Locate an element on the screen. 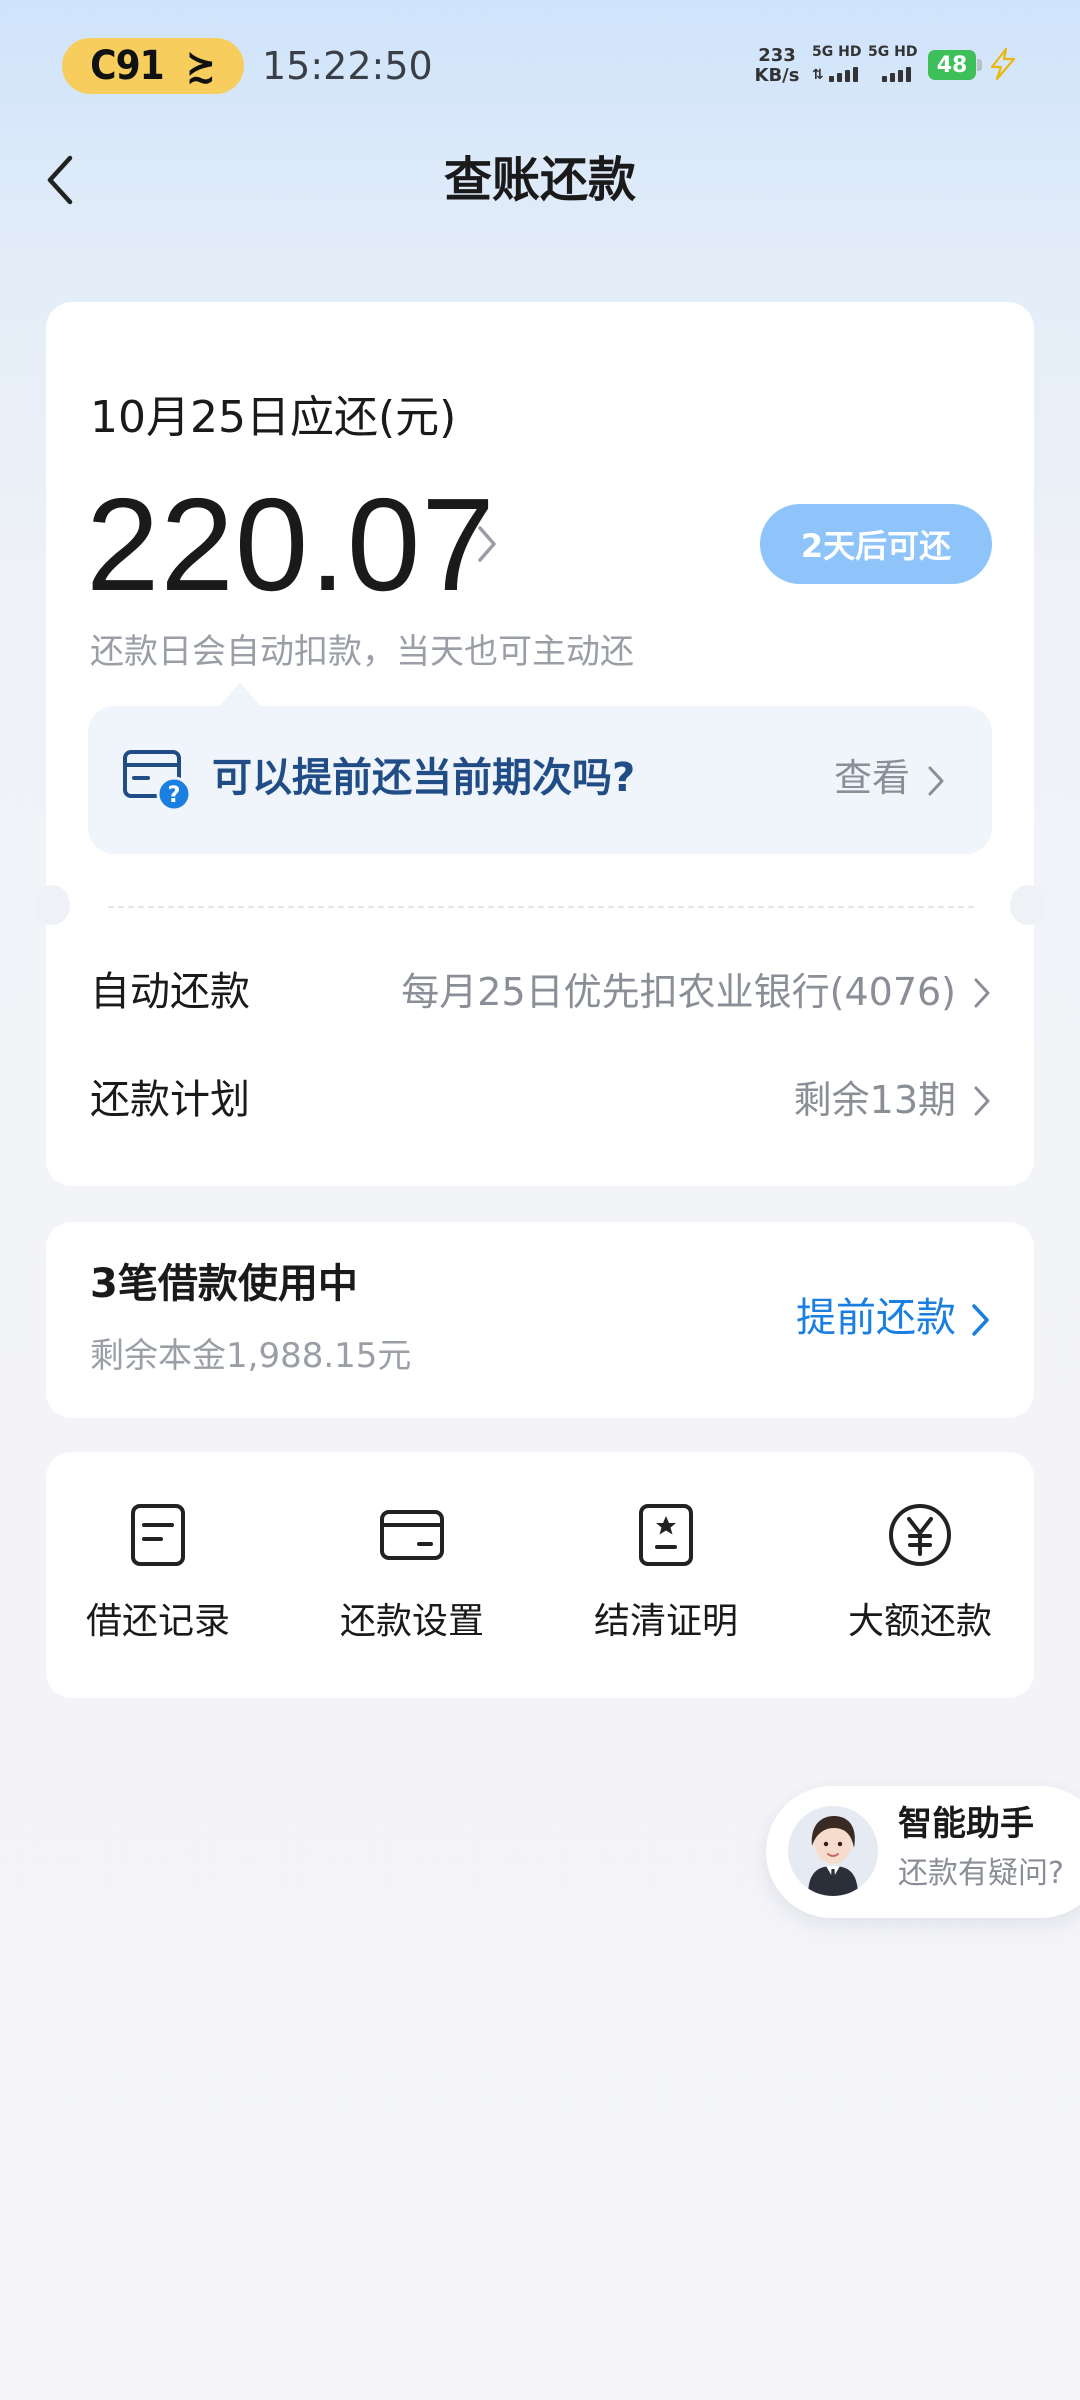  charging-icon is located at coordinates (1003, 64).